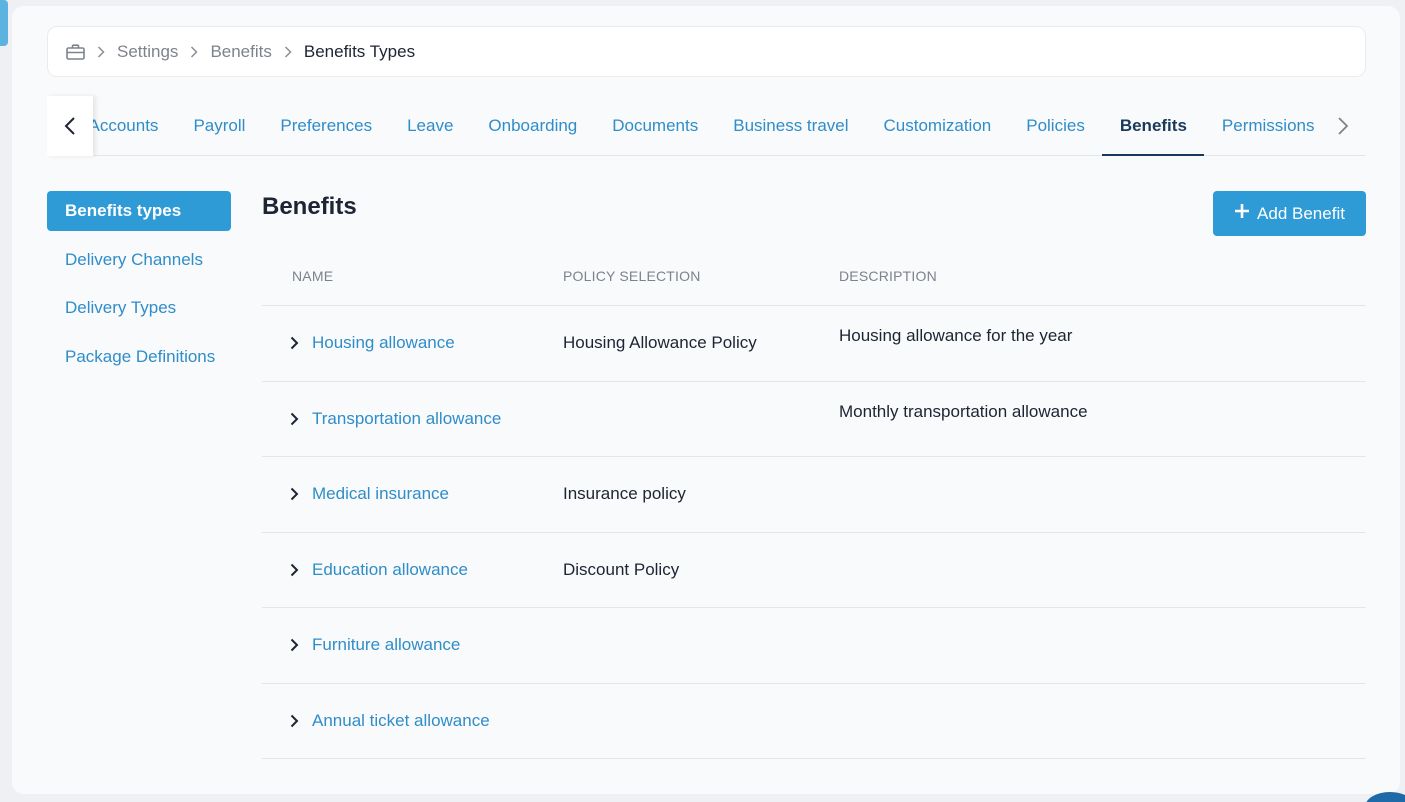 The height and width of the screenshot is (802, 1405). Describe the element at coordinates (1153, 126) in the screenshot. I see `tab-benefits: Benefits` at that location.